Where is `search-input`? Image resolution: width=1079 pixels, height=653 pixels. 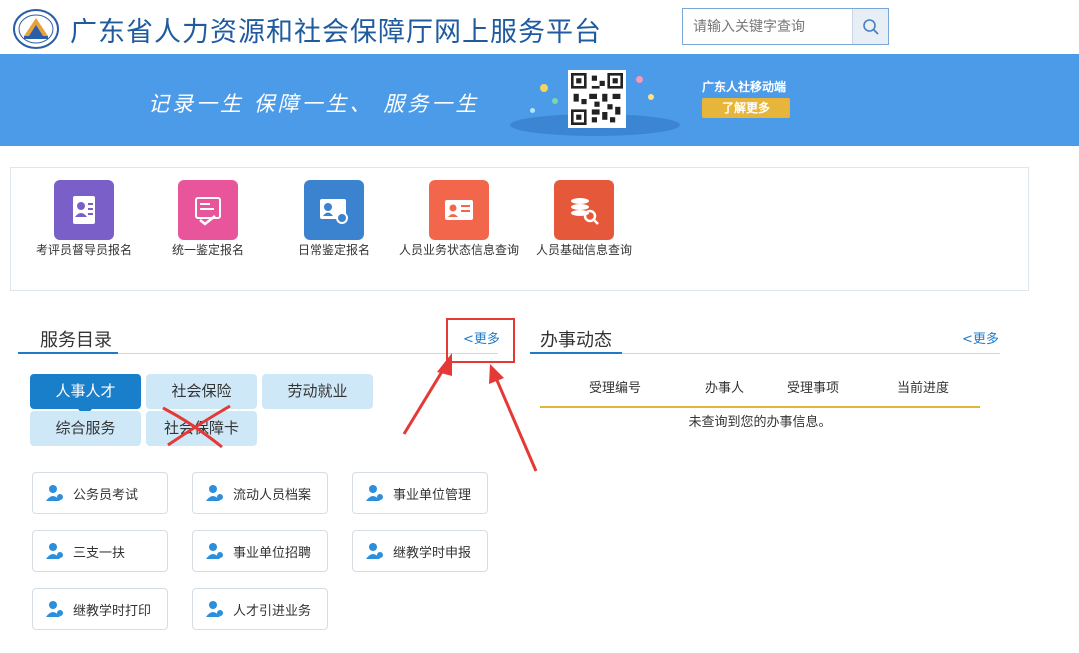 search-input is located at coordinates (768, 26).